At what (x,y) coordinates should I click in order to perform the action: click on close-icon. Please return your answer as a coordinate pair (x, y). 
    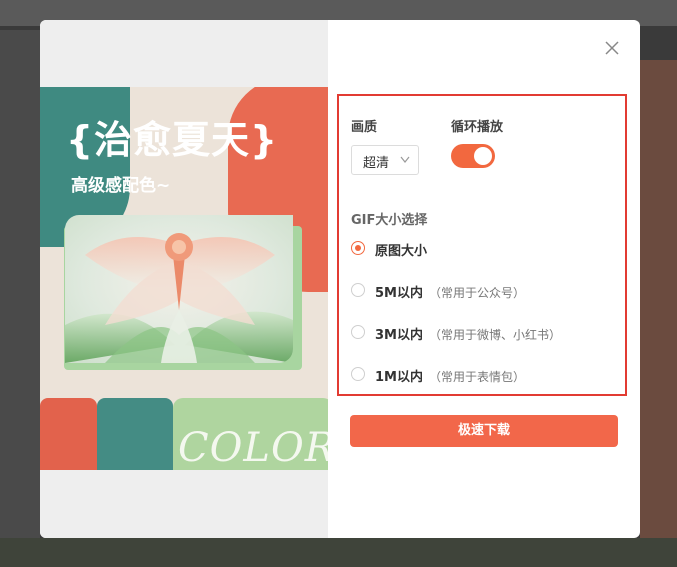
    Looking at the image, I should click on (612, 48).